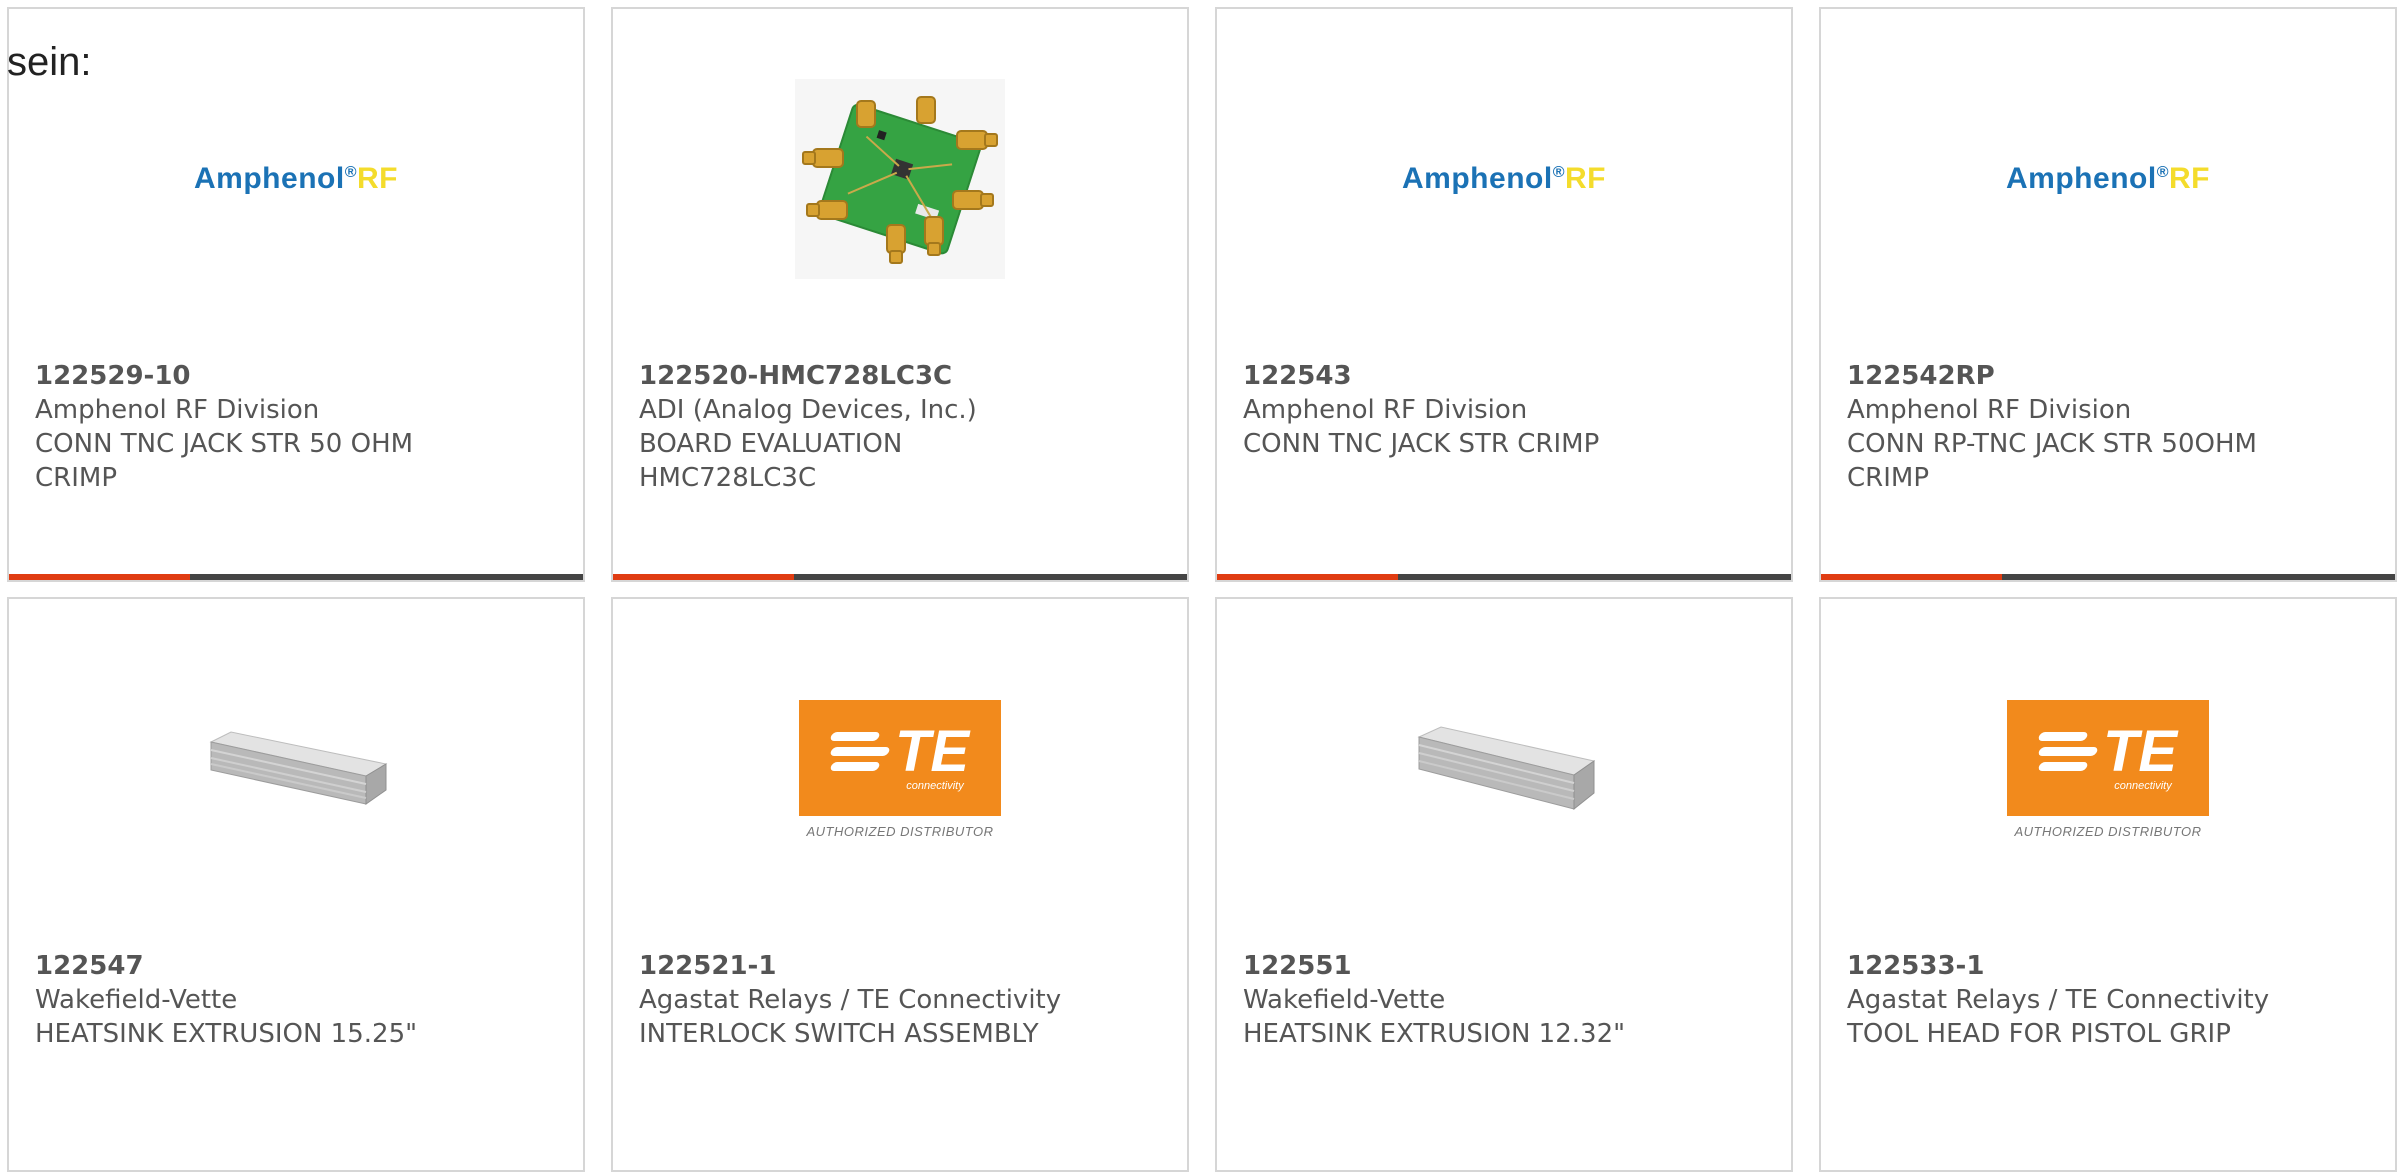  Describe the element at coordinates (299, 966) in the screenshot. I see `part-number: 122547` at that location.